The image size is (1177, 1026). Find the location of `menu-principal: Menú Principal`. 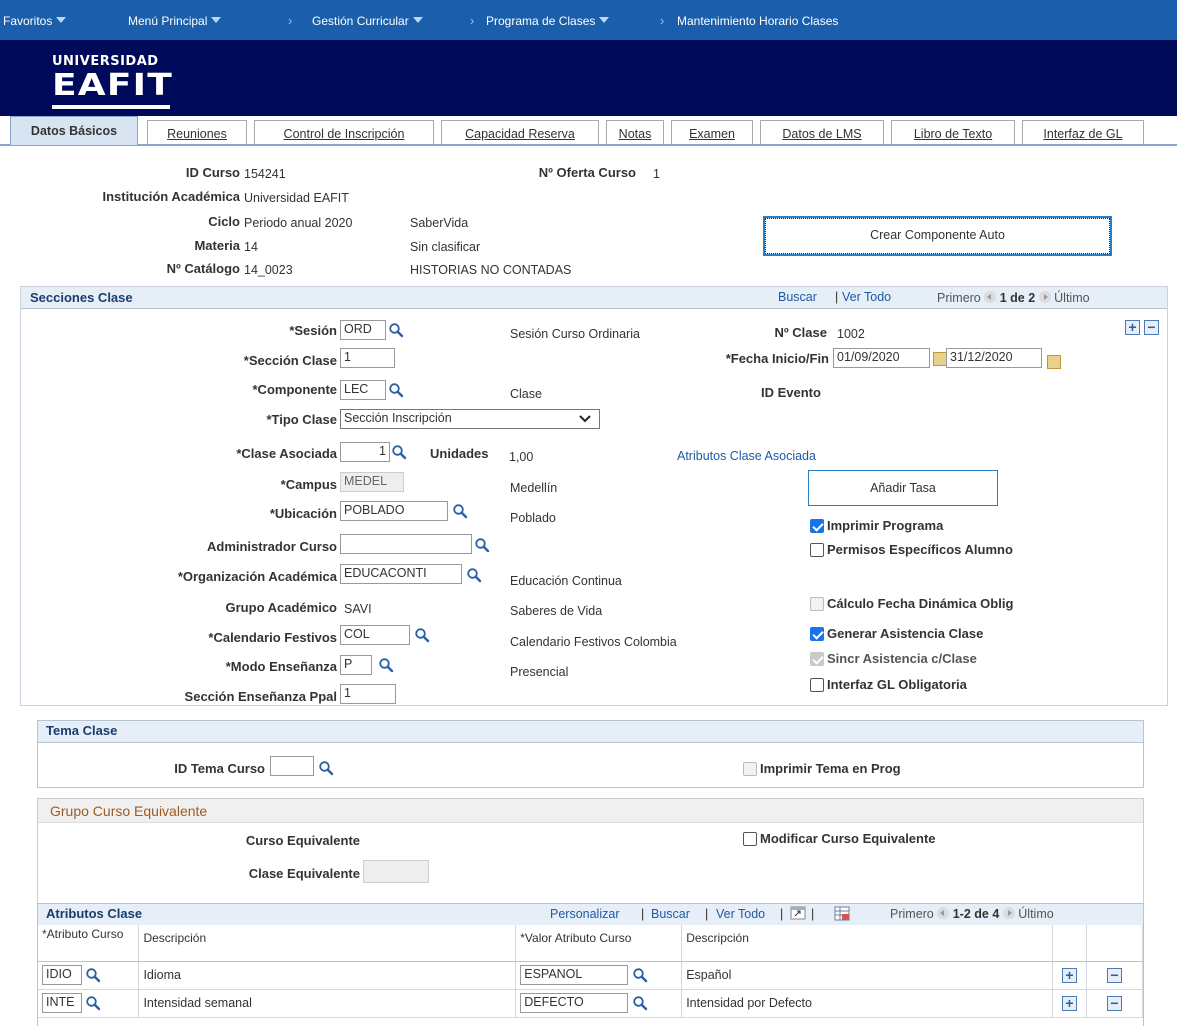

menu-principal: Menú Principal is located at coordinates (175, 21).